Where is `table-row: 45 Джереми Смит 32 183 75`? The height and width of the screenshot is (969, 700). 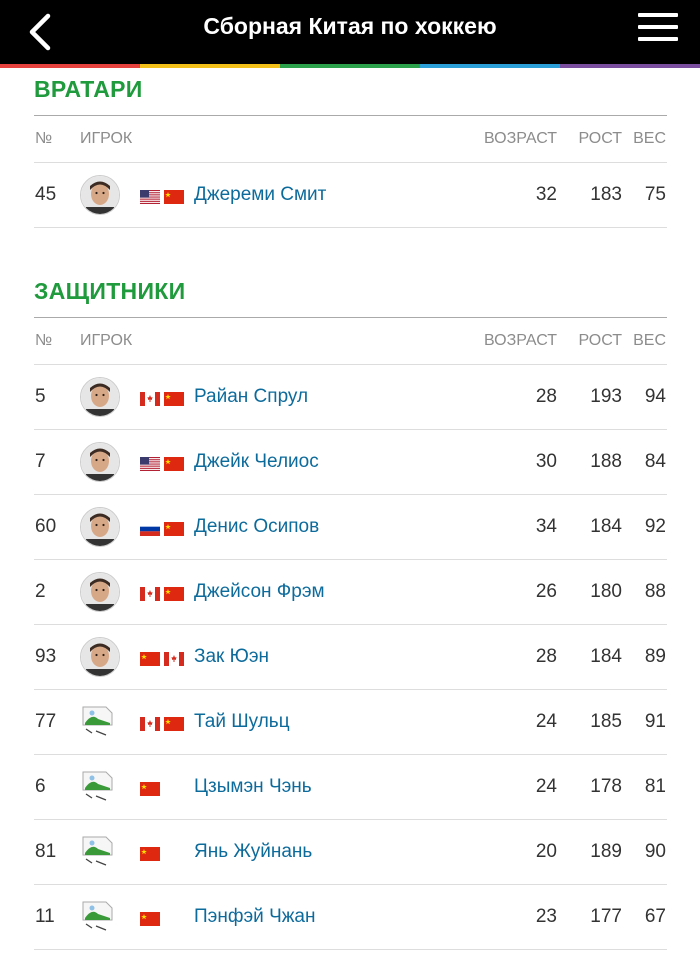 table-row: 45 Джереми Смит 32 183 75 is located at coordinates (350, 195).